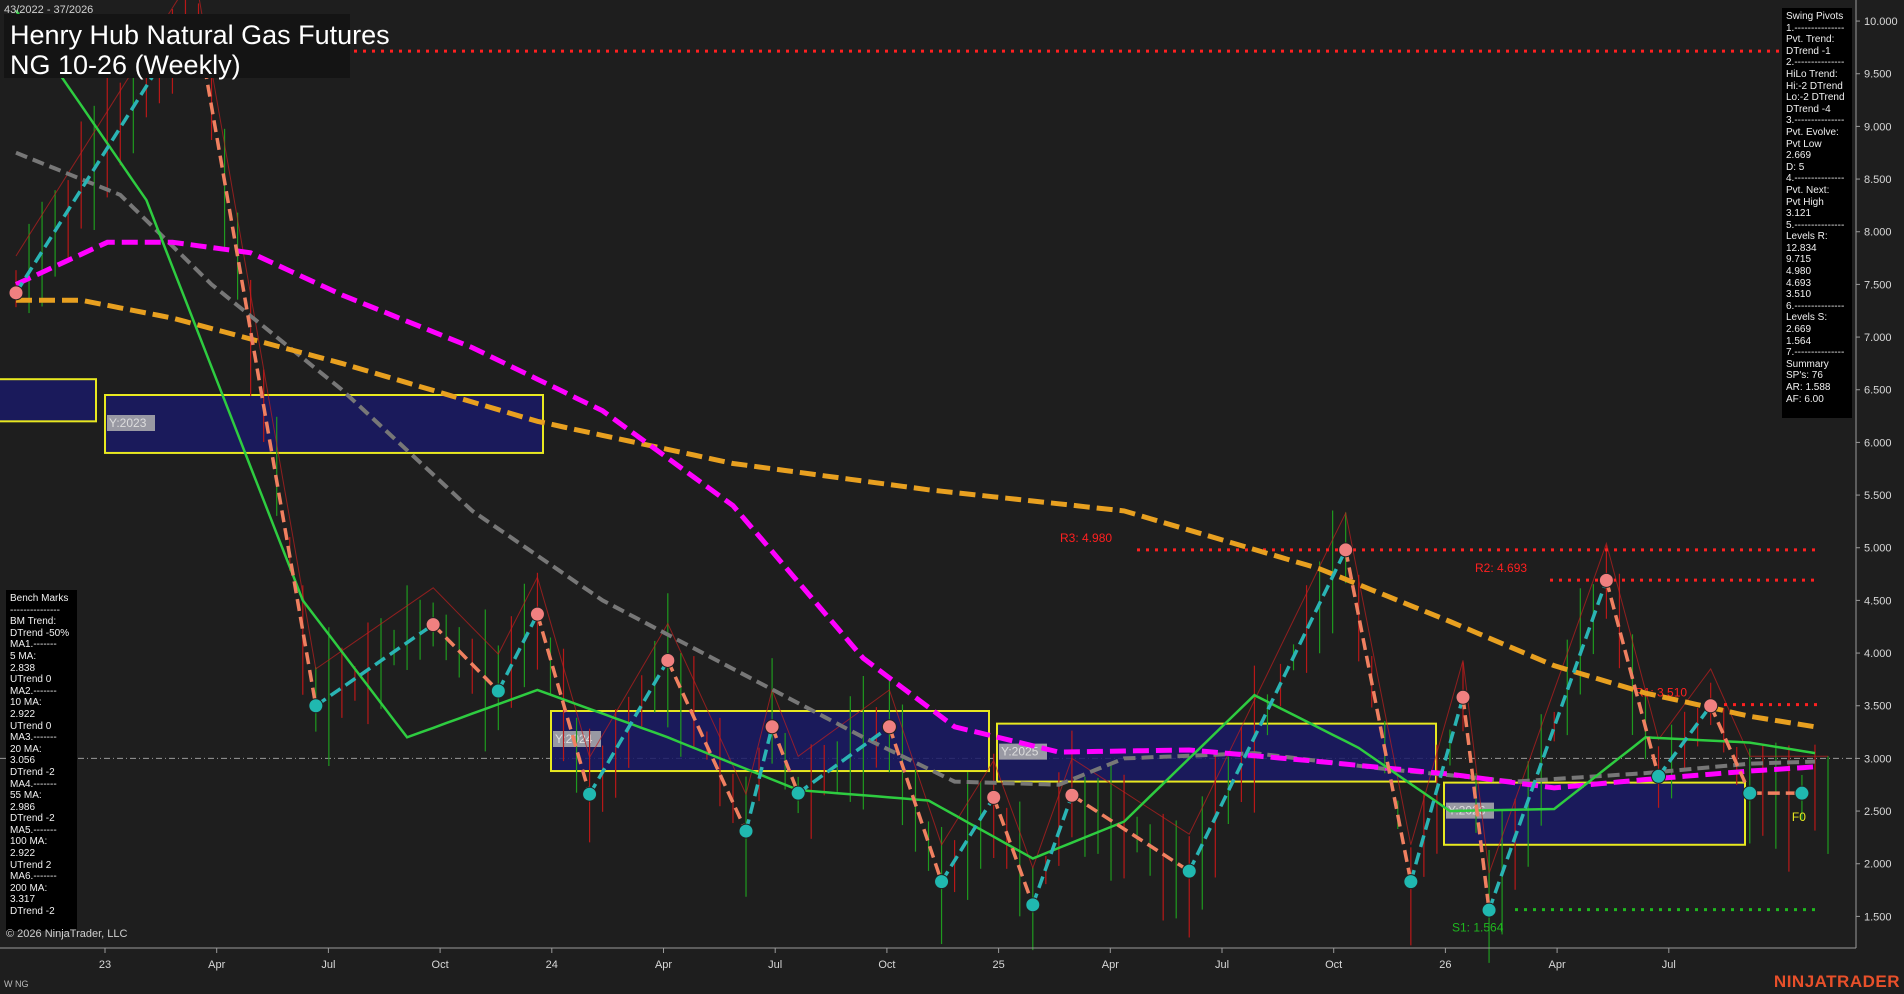 The width and height of the screenshot is (1904, 994). What do you see at coordinates (1801, 248) in the screenshot?
I see `swing-pivots-line: 12.834` at bounding box center [1801, 248].